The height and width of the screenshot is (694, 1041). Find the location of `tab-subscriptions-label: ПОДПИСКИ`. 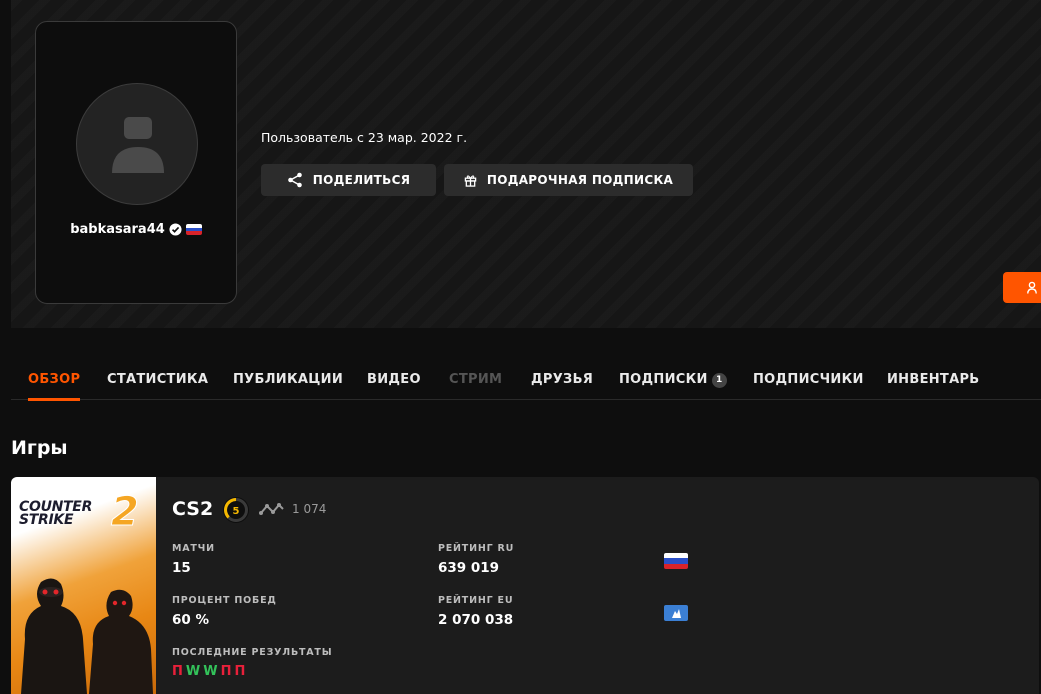

tab-subscriptions-label: ПОДПИСКИ is located at coordinates (663, 379).